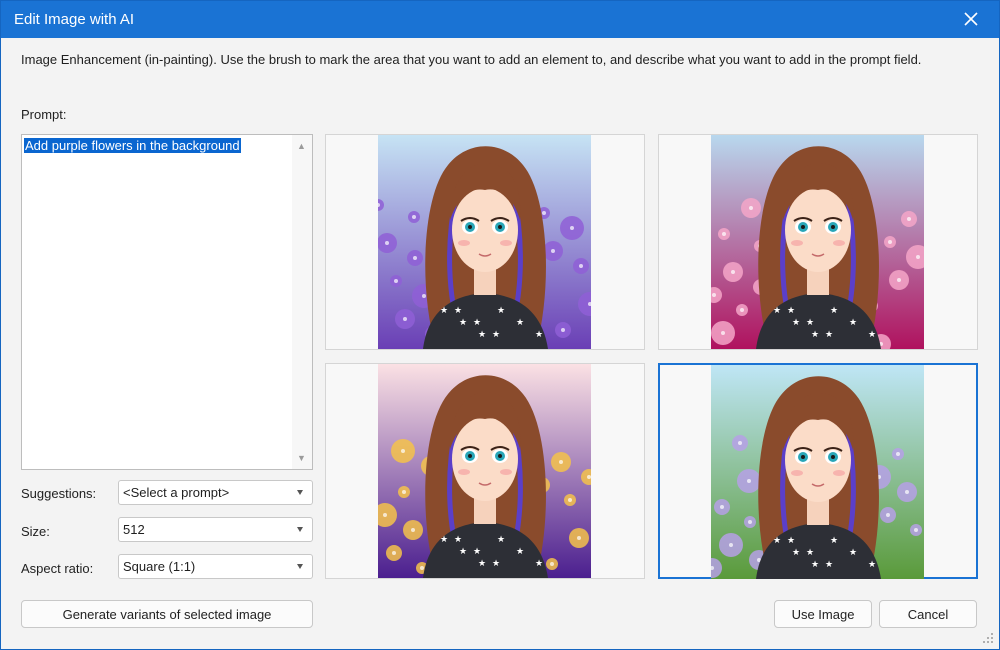 This screenshot has height=650, width=1000. I want to click on suggestions-select: <Select a prompt>, so click(215, 492).